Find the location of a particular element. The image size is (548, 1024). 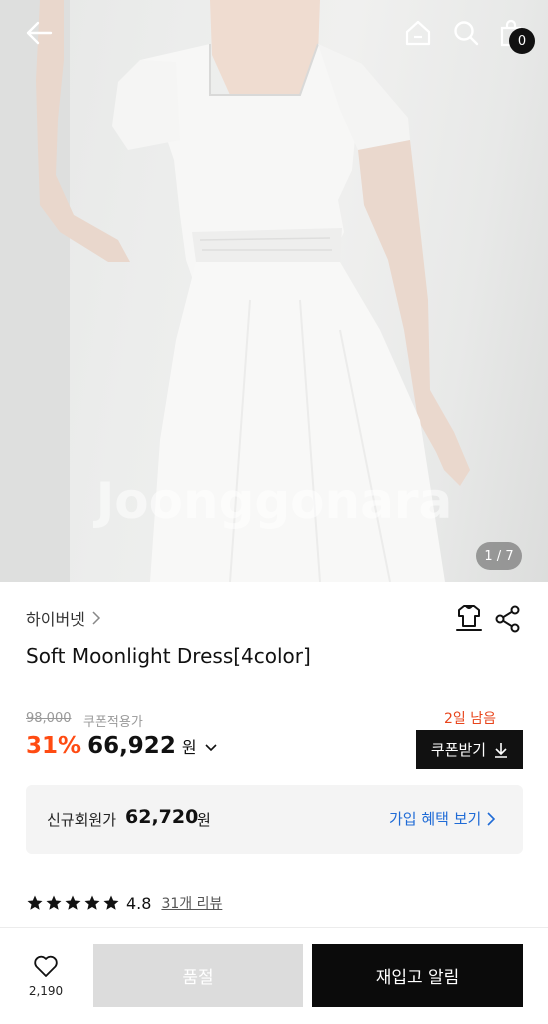

seller-name: 하이버넷 is located at coordinates (55, 619).